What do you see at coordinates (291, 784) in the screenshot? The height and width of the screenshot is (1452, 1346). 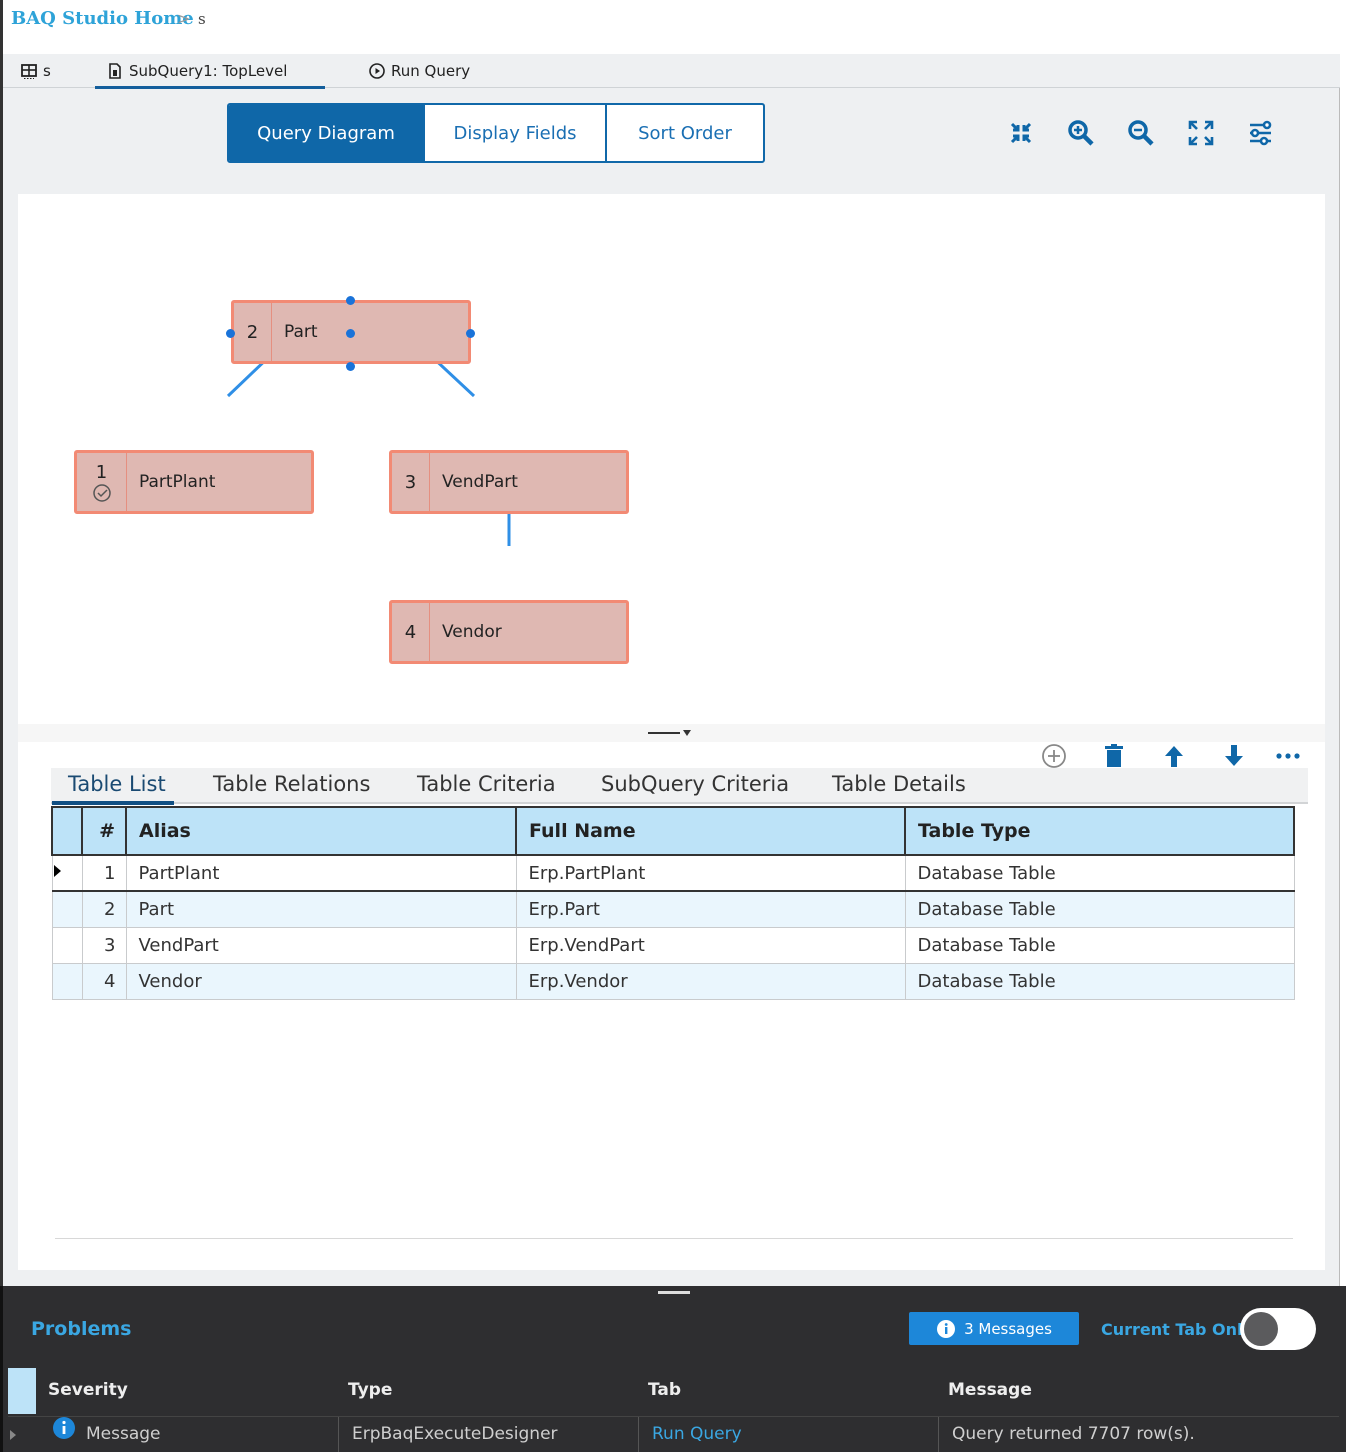 I see `tab-table-relations: Table Relations` at bounding box center [291, 784].